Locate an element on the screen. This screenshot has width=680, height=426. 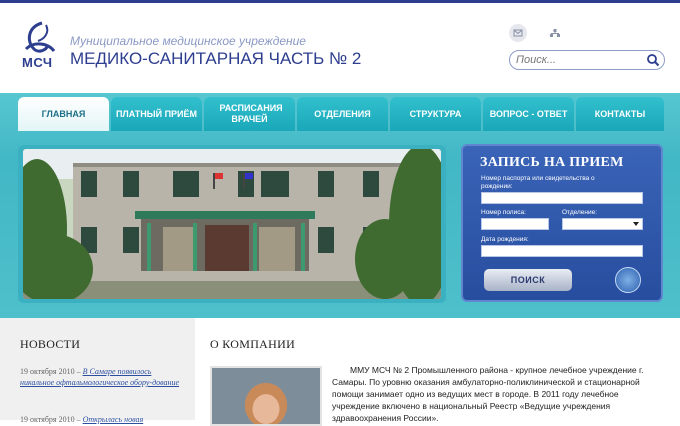
director-photo is located at coordinates (266, 396).